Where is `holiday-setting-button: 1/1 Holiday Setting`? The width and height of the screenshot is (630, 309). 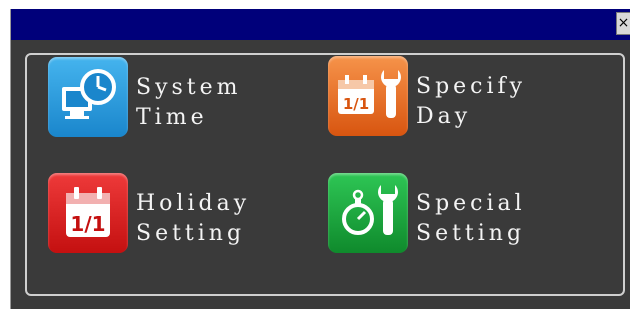
holiday-setting-button: 1/1 Holiday Setting is located at coordinates (149, 213).